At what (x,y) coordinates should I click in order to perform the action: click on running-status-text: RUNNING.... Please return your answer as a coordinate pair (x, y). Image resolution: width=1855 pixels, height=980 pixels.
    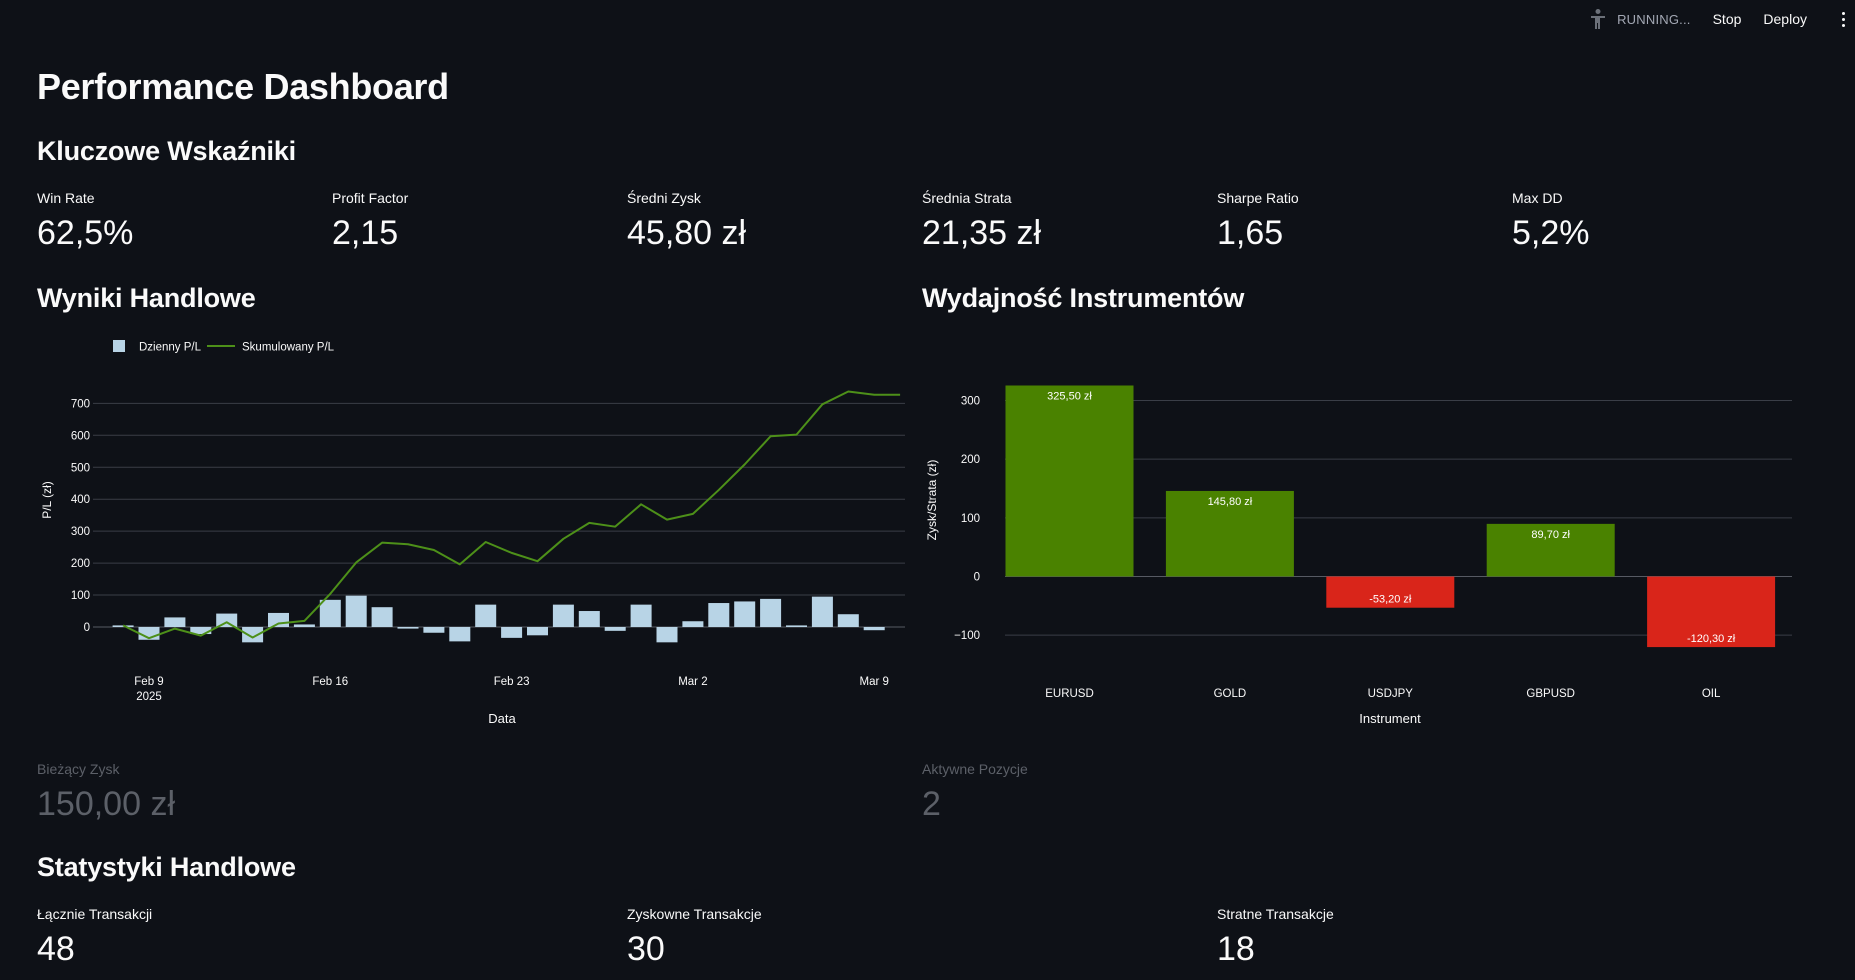
    Looking at the image, I should click on (1654, 19).